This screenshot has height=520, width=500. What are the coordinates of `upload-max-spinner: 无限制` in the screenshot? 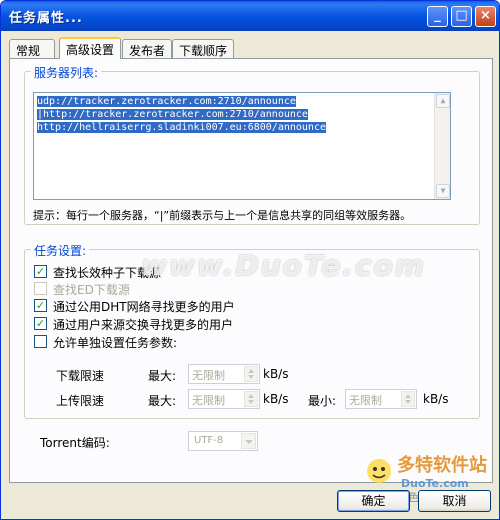 It's located at (224, 399).